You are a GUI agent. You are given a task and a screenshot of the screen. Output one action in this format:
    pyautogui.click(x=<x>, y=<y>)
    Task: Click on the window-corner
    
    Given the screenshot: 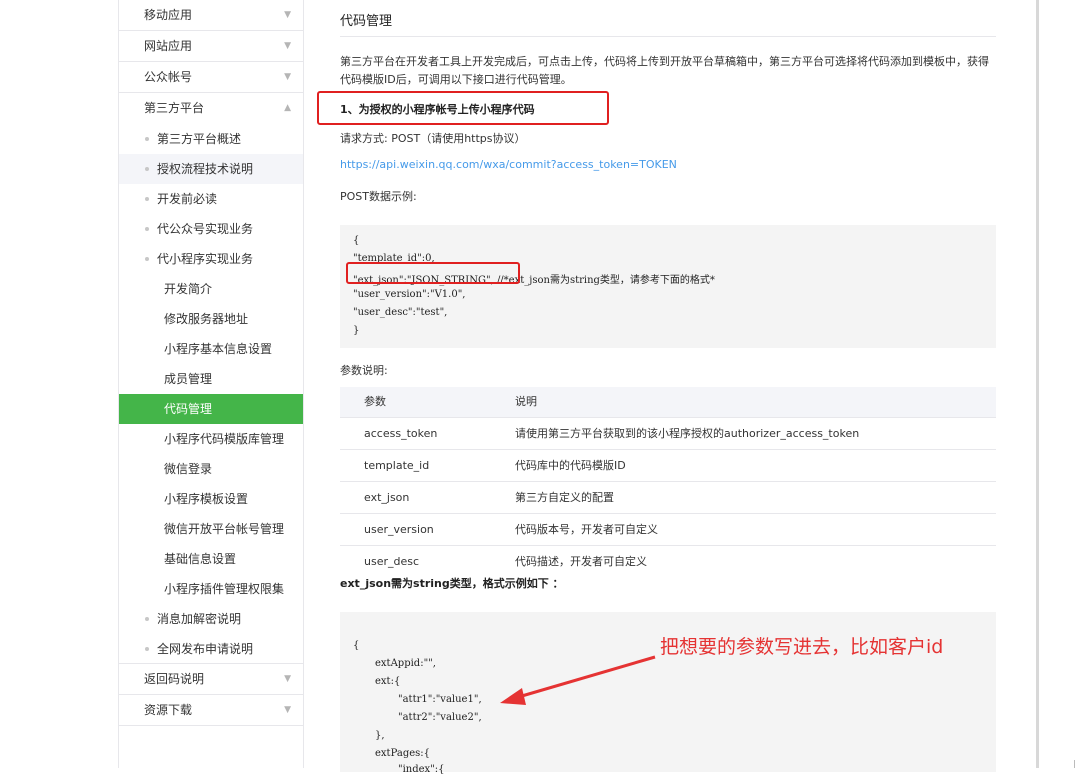 What is the action you would take?
    pyautogui.click(x=1077, y=764)
    